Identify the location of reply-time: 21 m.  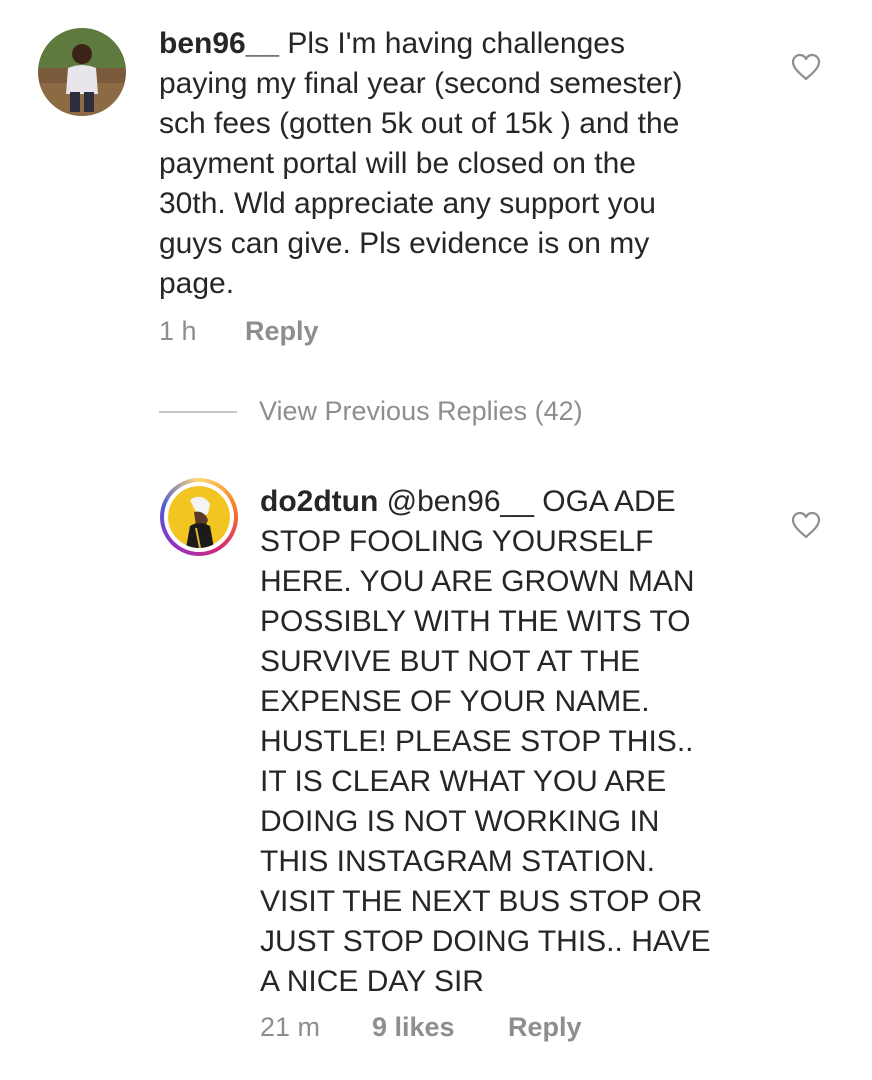
(290, 1027).